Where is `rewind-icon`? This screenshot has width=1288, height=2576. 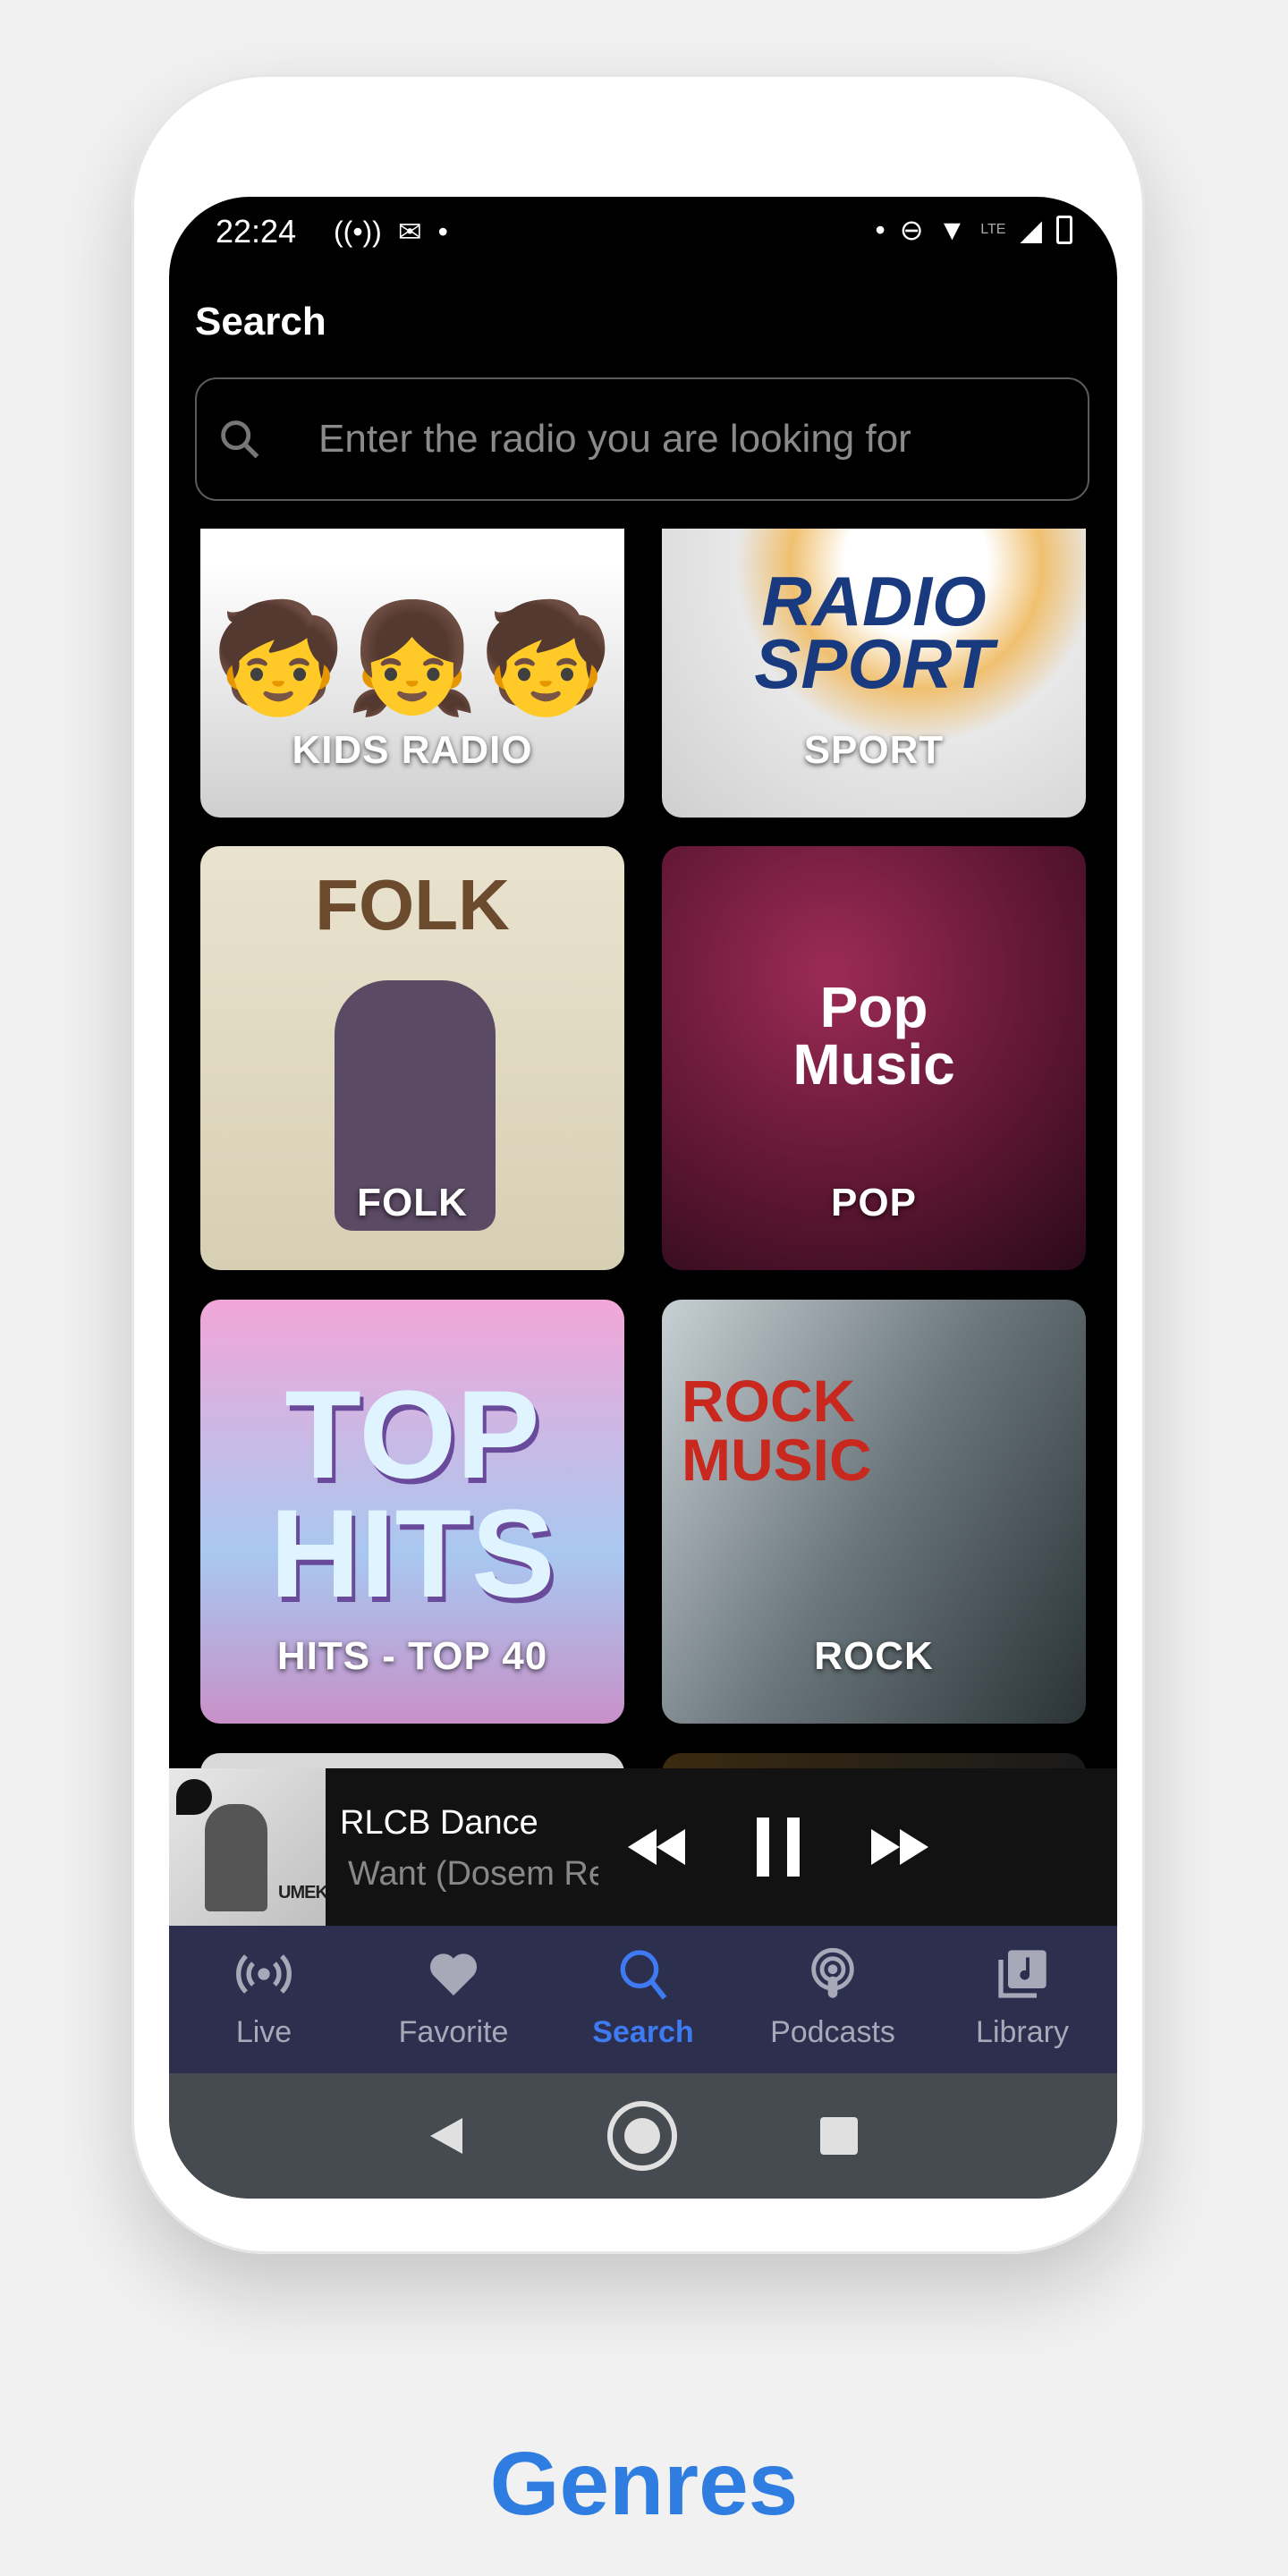 rewind-icon is located at coordinates (656, 1847).